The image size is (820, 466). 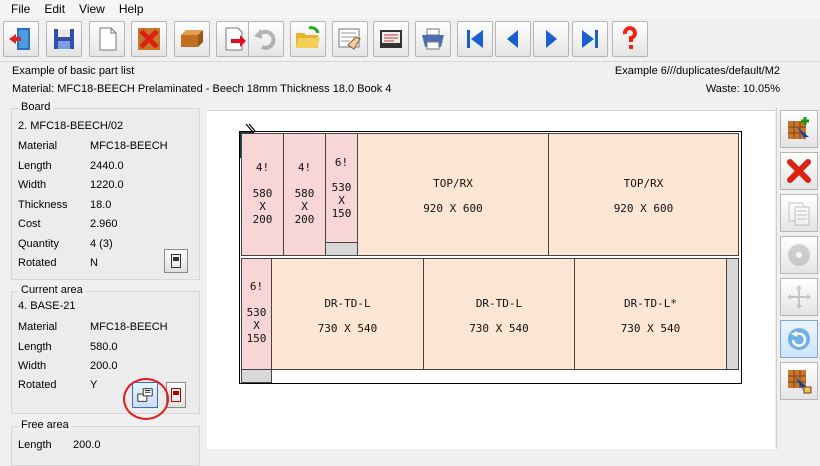 I want to click on menu-file: File, so click(x=20, y=9).